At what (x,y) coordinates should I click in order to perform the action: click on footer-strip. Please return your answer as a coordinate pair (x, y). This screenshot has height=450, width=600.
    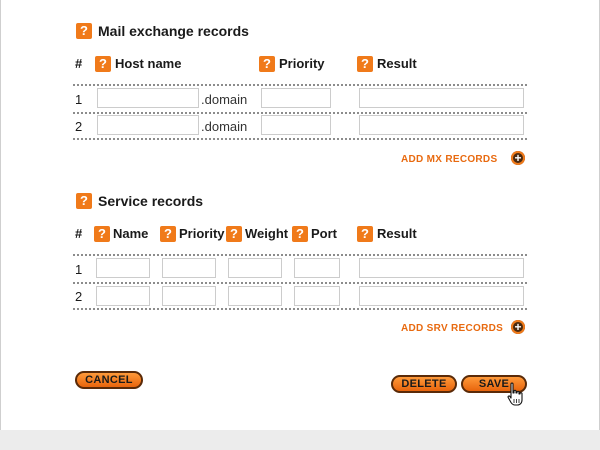
    Looking at the image, I should click on (300, 440).